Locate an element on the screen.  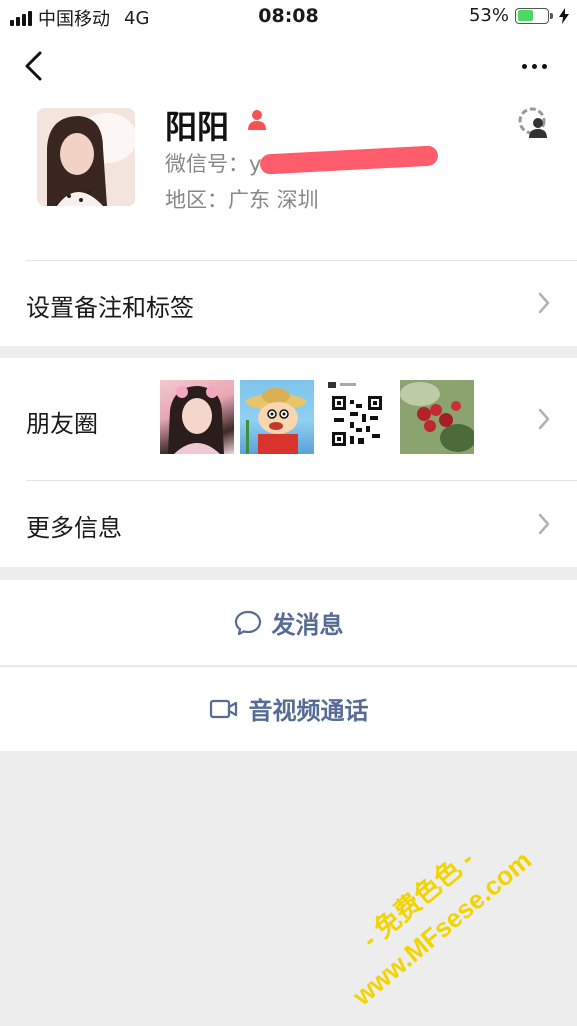
battery-fill is located at coordinates (525, 15).